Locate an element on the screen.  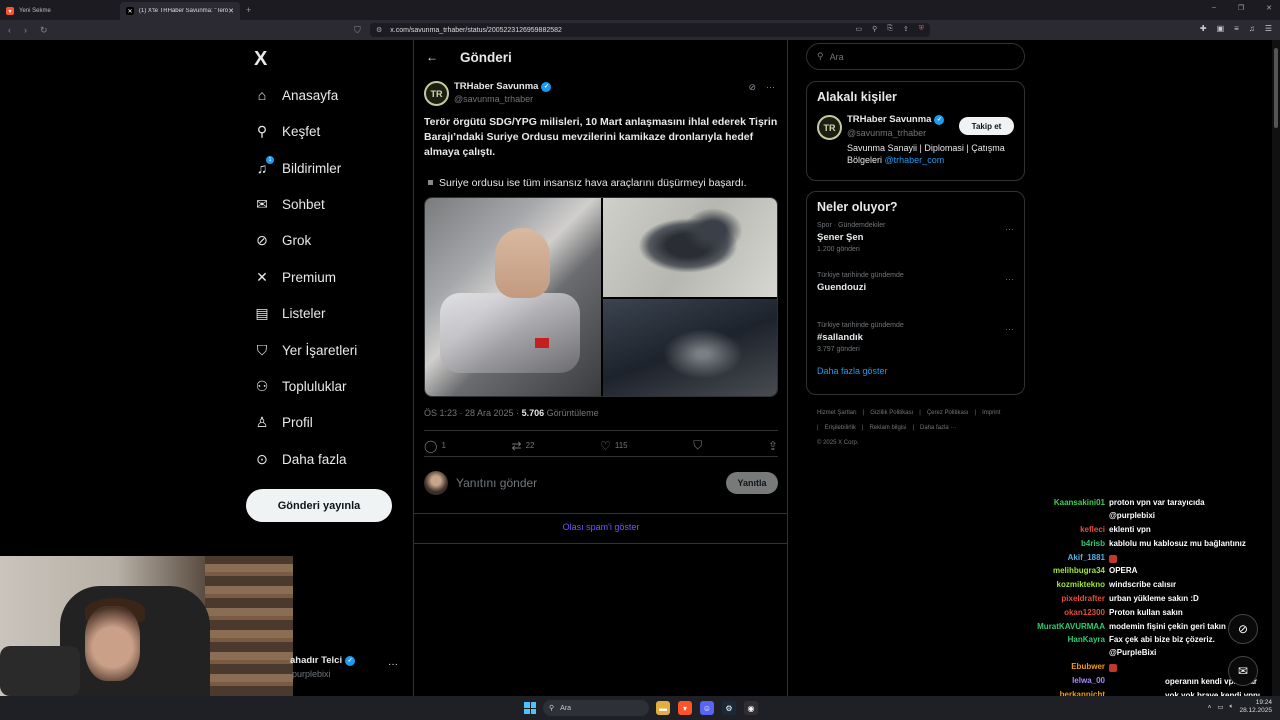
taskbar-search: ⚲ Ara is located at coordinates (596, 708).